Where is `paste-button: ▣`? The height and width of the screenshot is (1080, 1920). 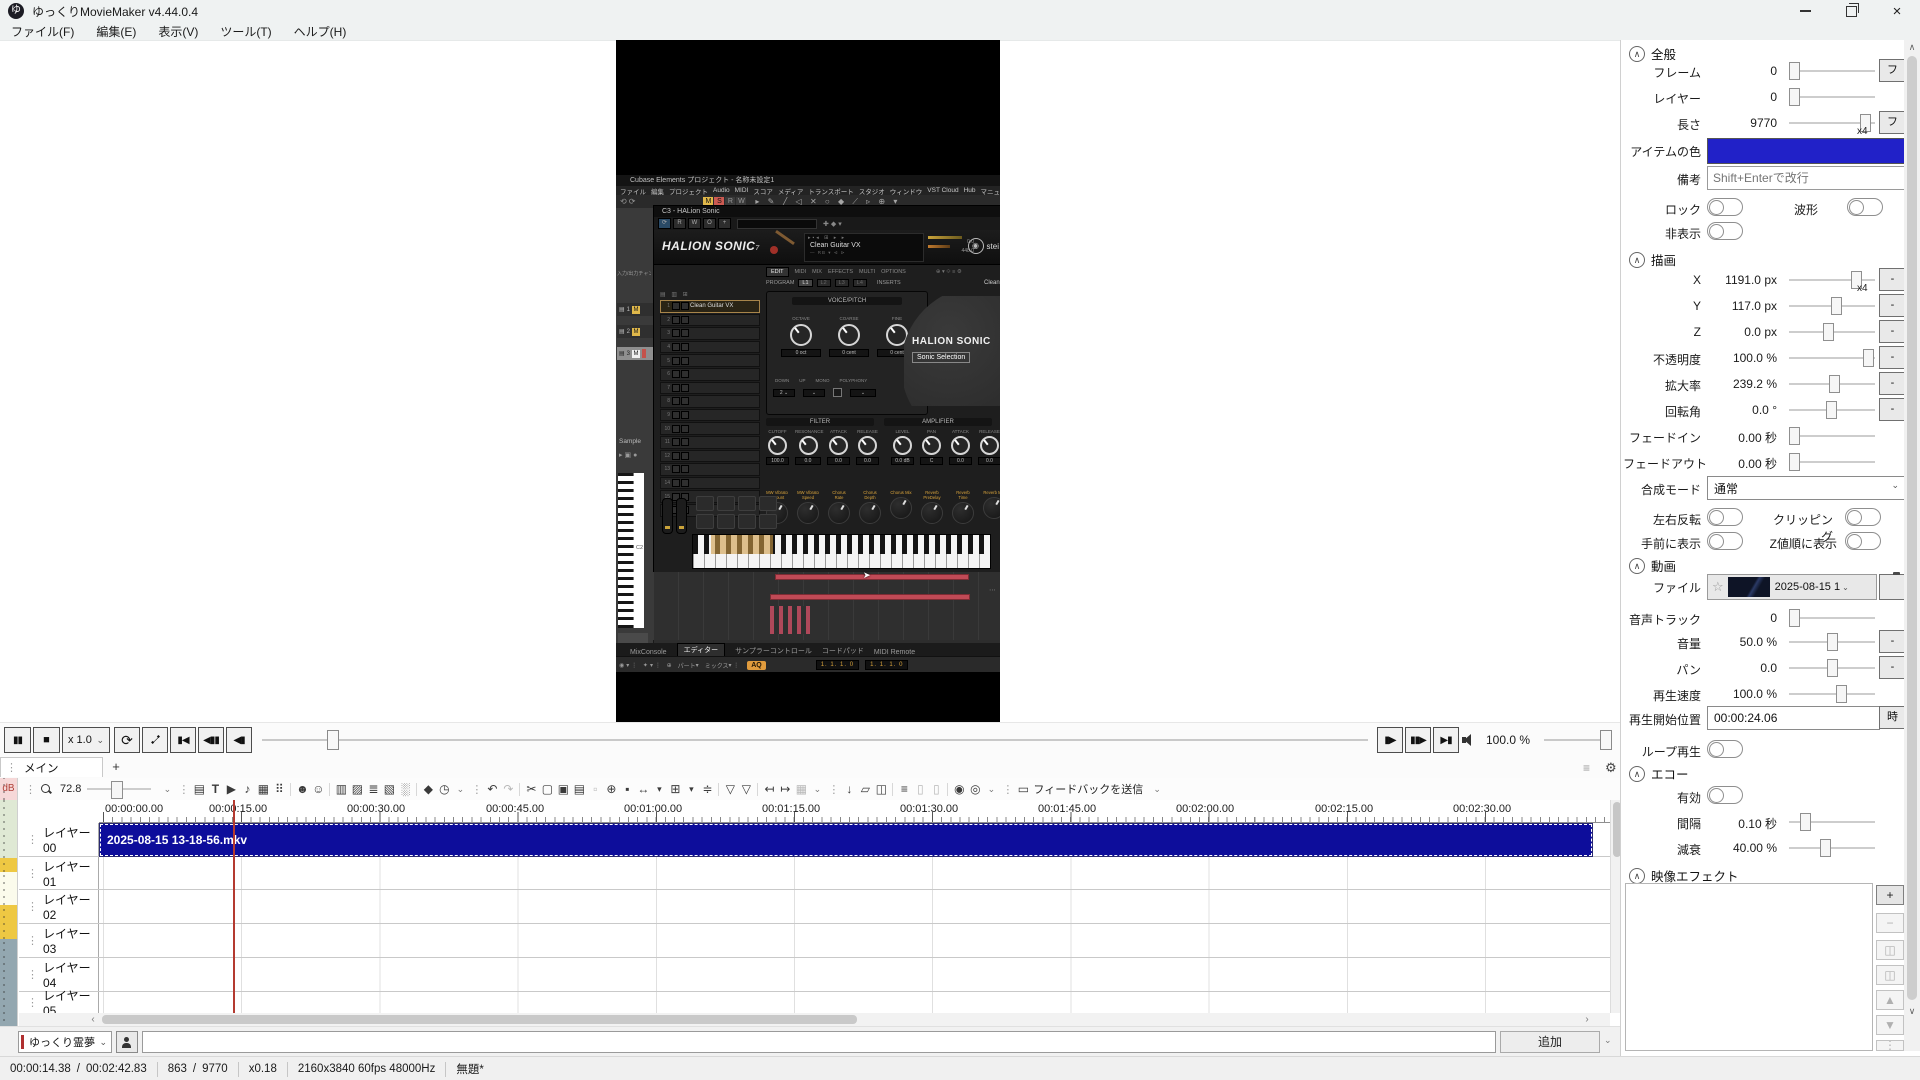 paste-button: ▣ is located at coordinates (563, 789).